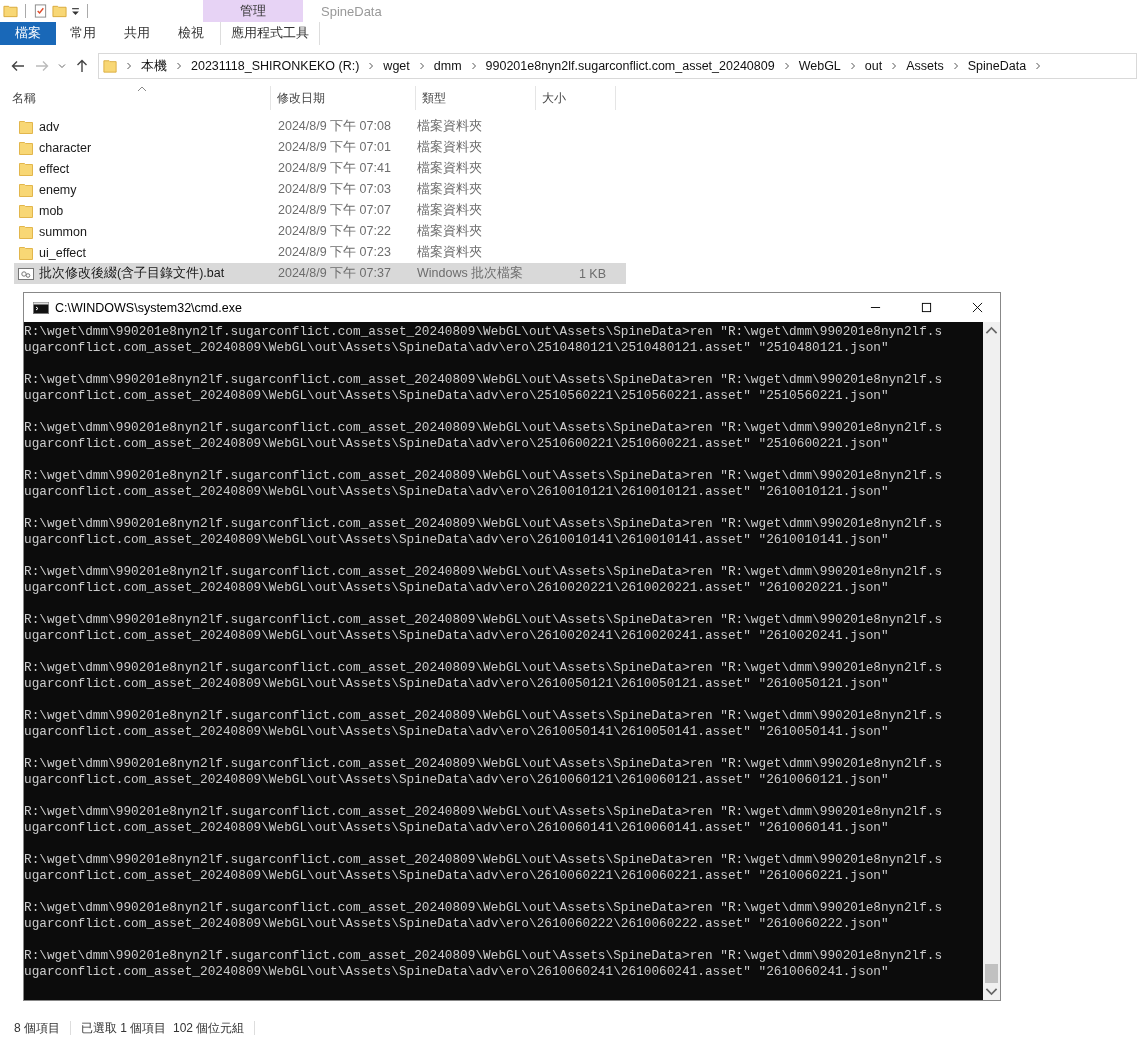 This screenshot has height=1041, width=1147. What do you see at coordinates (41, 307) in the screenshot?
I see `console-icon` at bounding box center [41, 307].